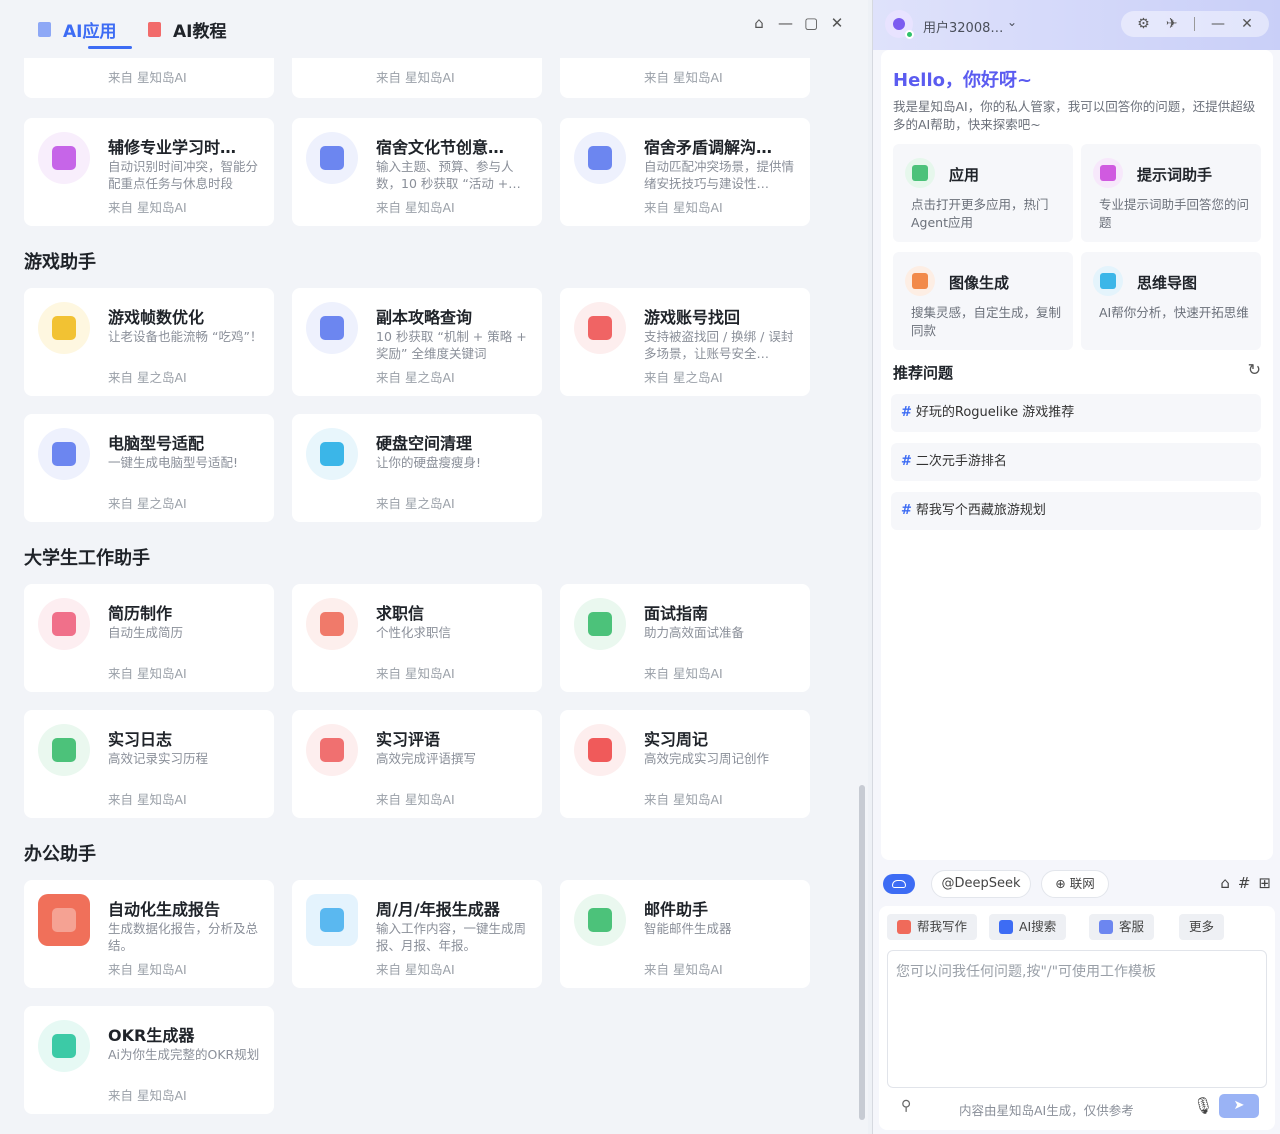 This screenshot has width=1280, height=1134. What do you see at coordinates (164, 909) in the screenshot?
I see `app-card-title: 自动化生成报告` at bounding box center [164, 909].